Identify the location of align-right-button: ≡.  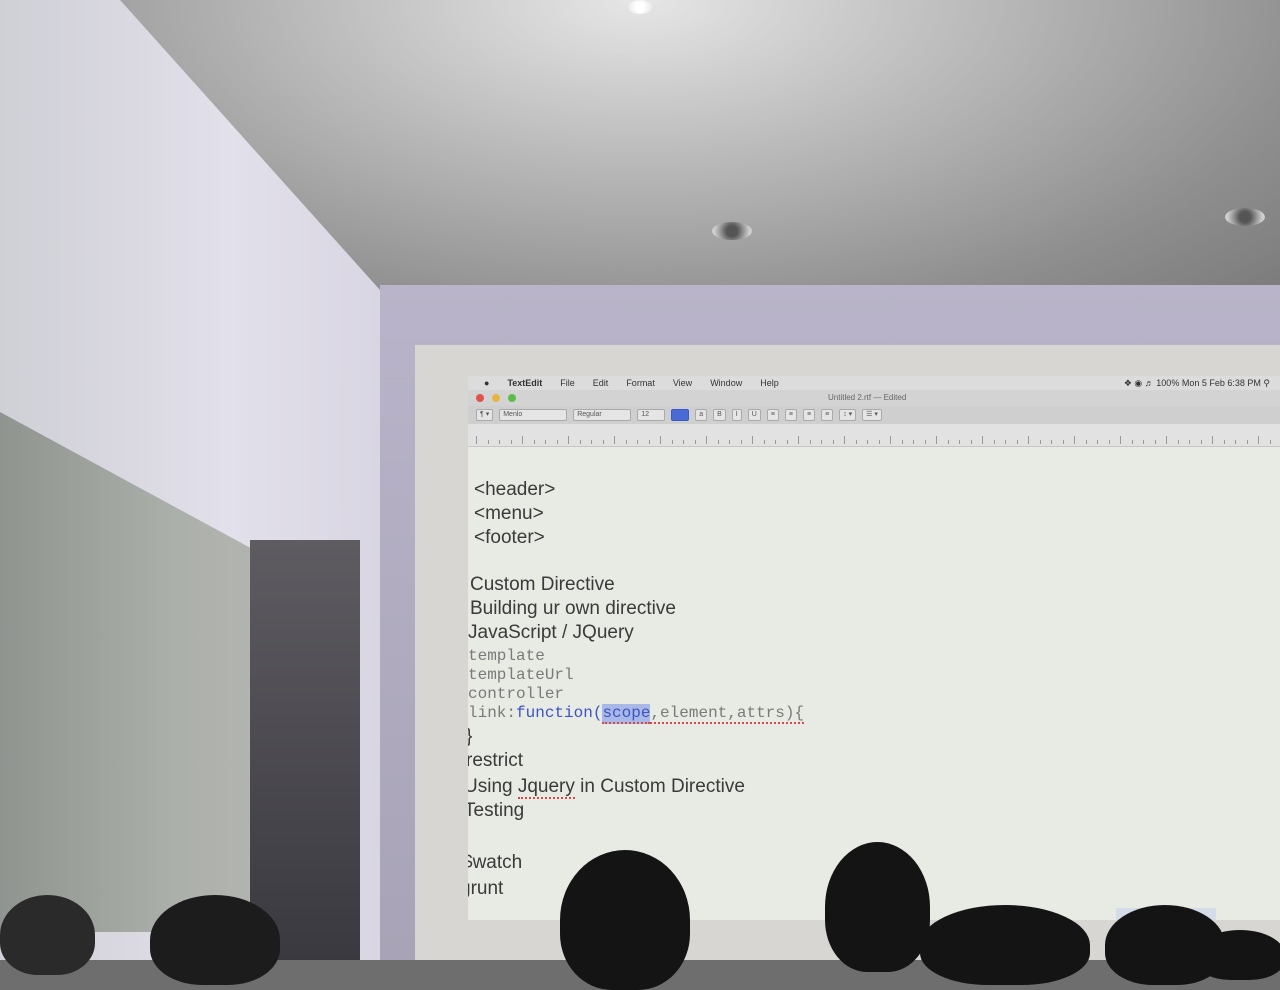
(809, 415).